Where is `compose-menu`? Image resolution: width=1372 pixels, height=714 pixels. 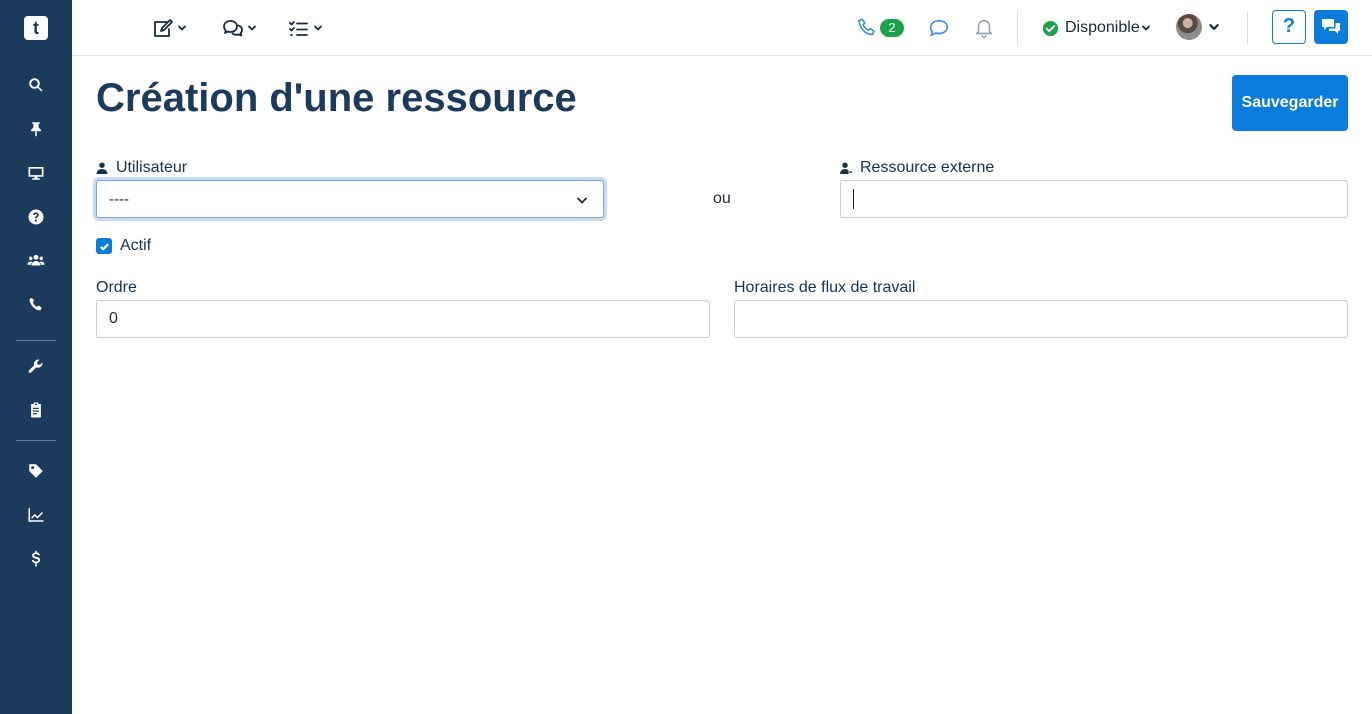 compose-menu is located at coordinates (169, 28).